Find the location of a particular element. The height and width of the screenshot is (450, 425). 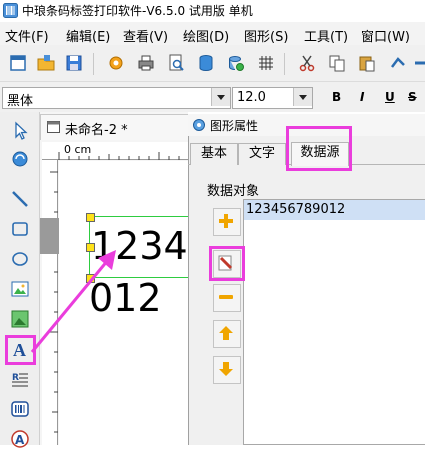

annotation-arrow is located at coordinates (73, 301).